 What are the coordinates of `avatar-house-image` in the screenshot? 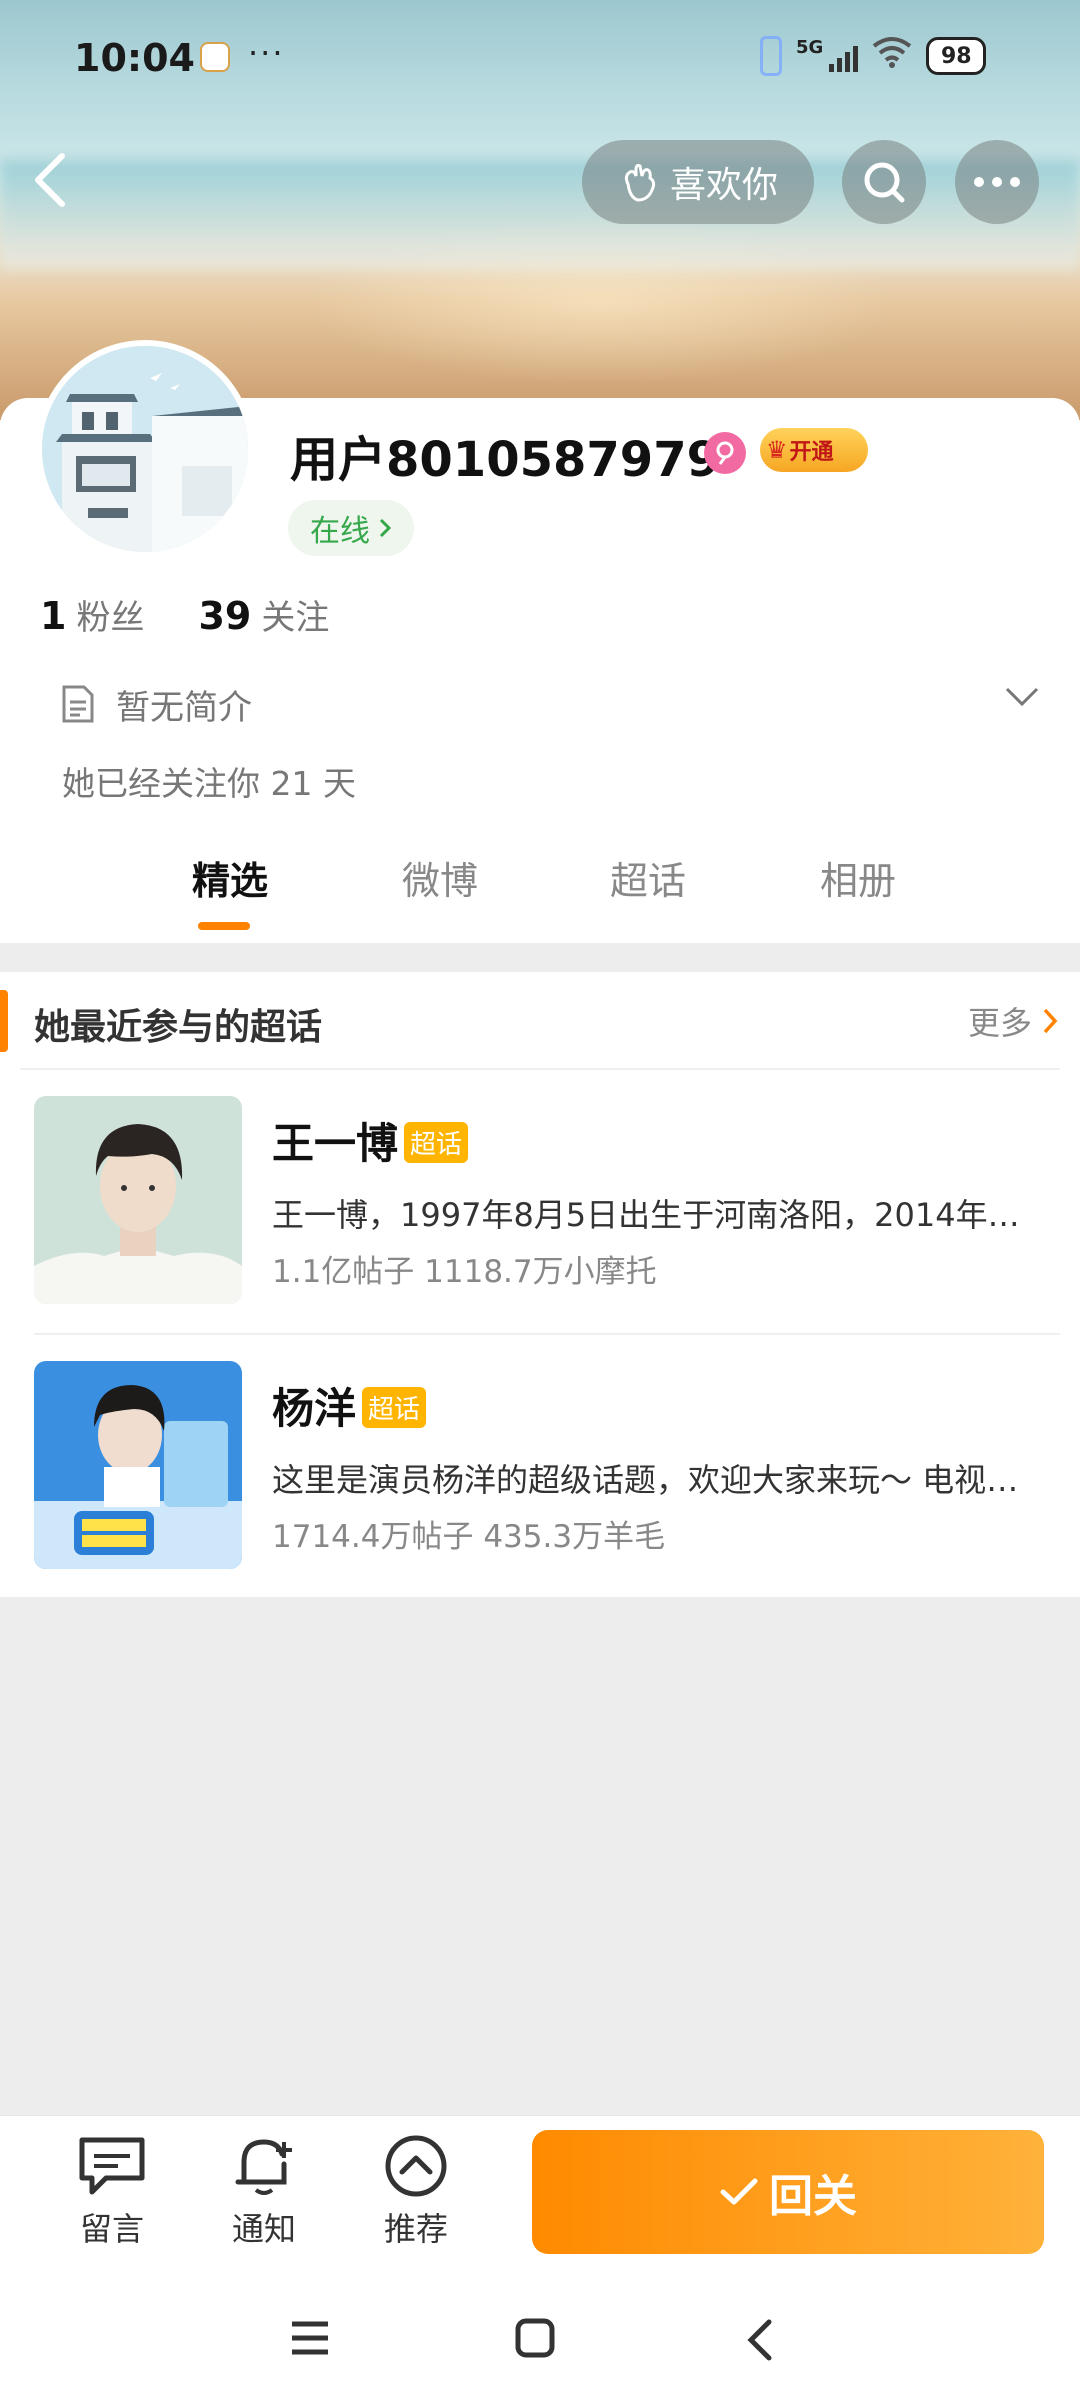 It's located at (145, 449).